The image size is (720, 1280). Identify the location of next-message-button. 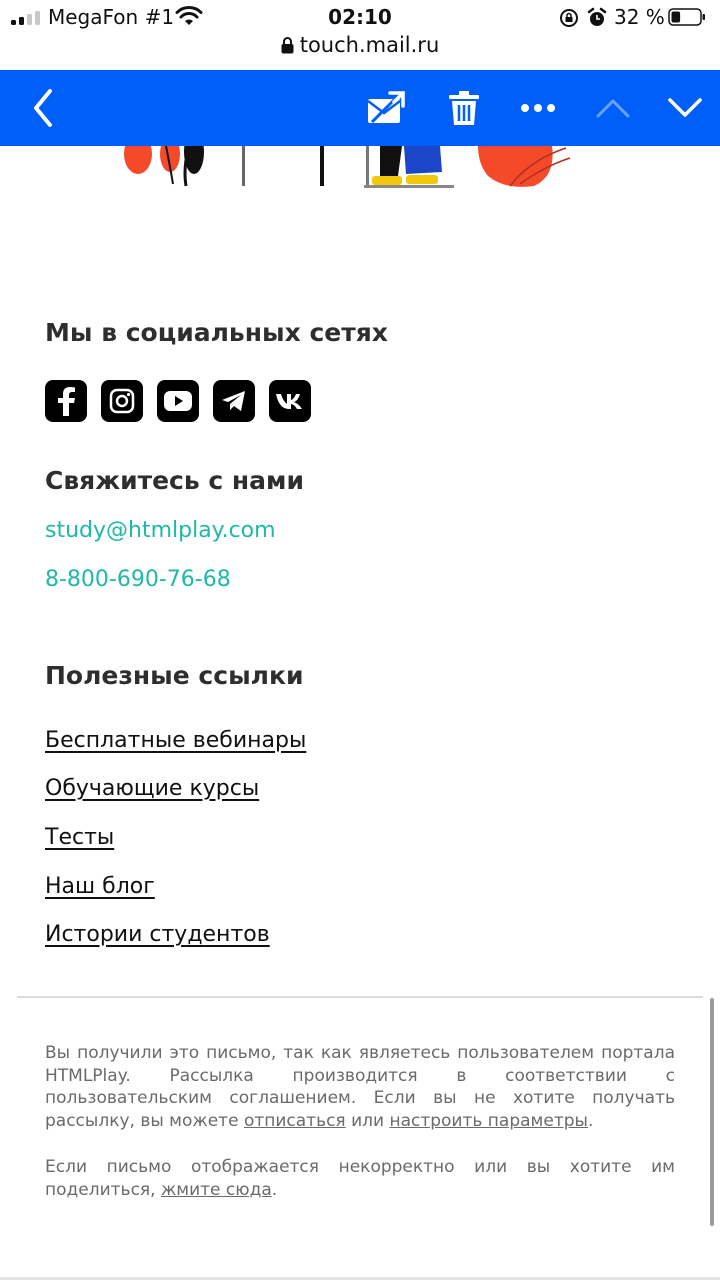
(685, 108).